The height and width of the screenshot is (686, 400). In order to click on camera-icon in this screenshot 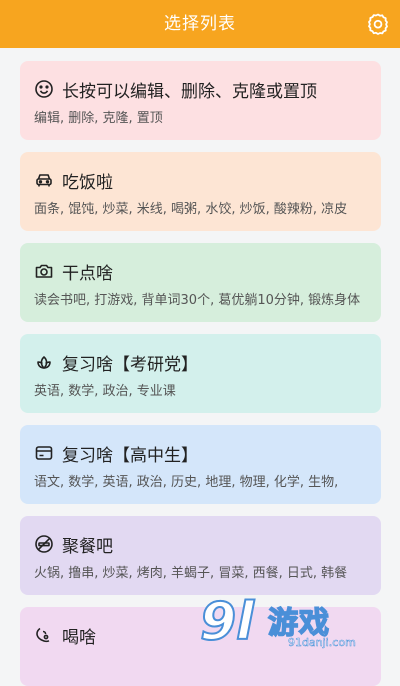, I will do `click(44, 271)`.